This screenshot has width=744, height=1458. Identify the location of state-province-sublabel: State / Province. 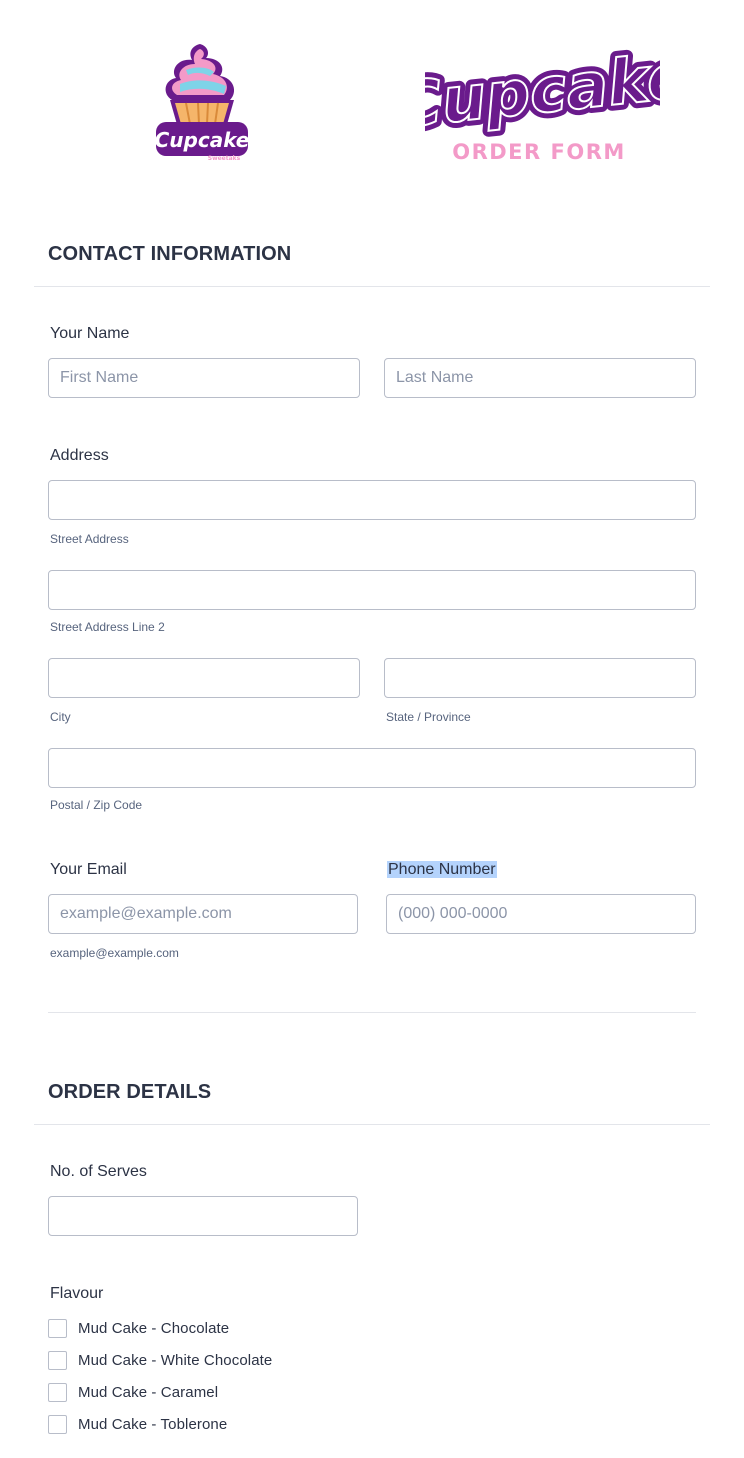
(428, 717).